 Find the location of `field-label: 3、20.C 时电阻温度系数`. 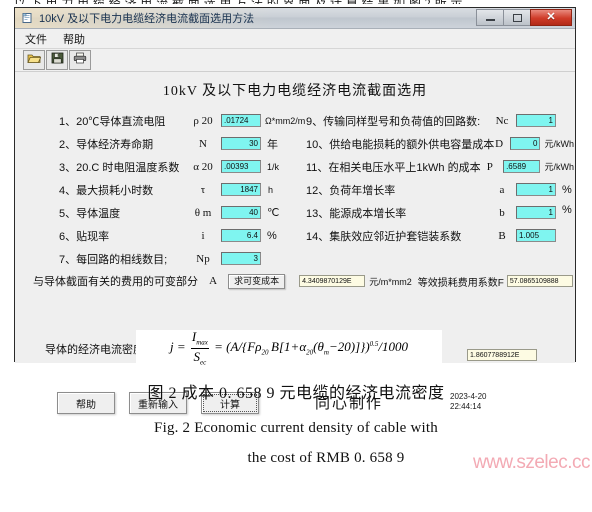

field-label: 3、20.C 时电阻温度系数 is located at coordinates (119, 167).